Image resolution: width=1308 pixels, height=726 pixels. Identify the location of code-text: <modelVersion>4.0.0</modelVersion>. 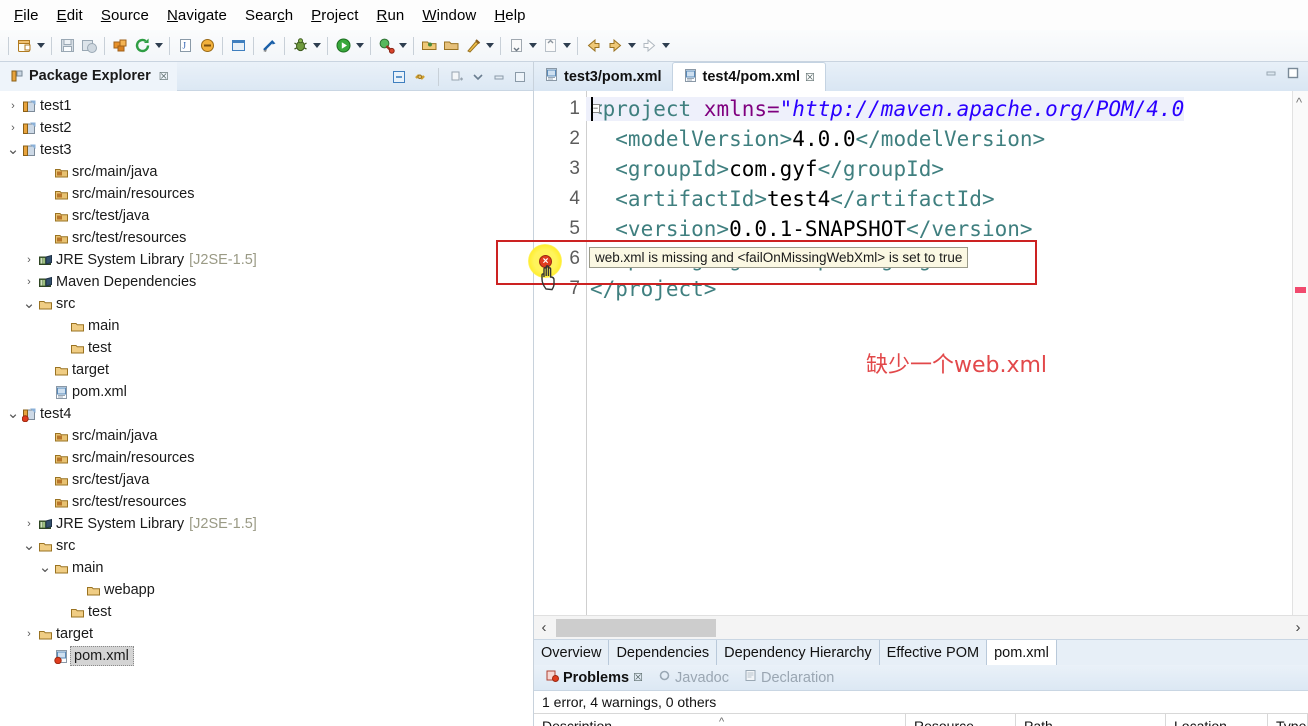
(815, 139).